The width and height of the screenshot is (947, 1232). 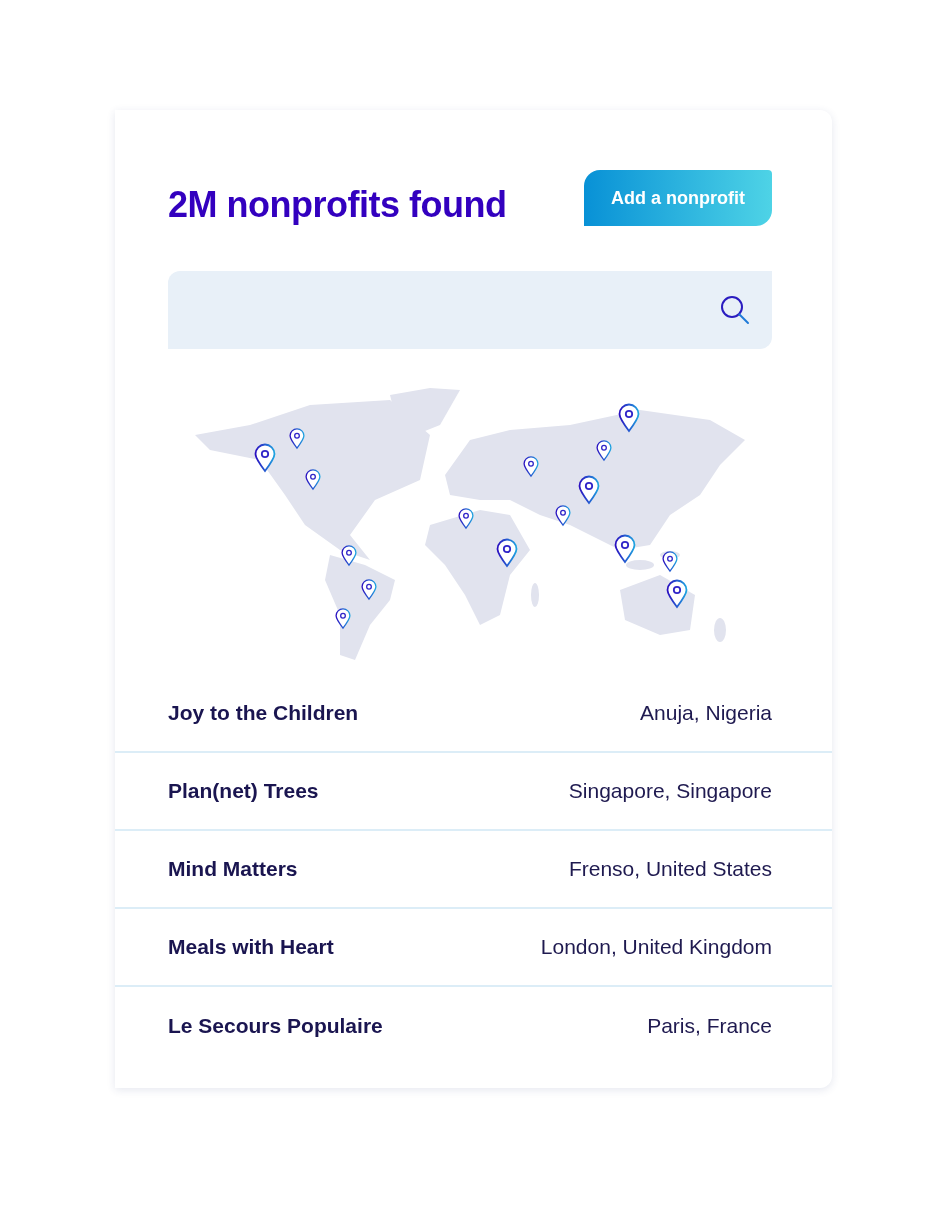 I want to click on search-icon, so click(x=735, y=310).